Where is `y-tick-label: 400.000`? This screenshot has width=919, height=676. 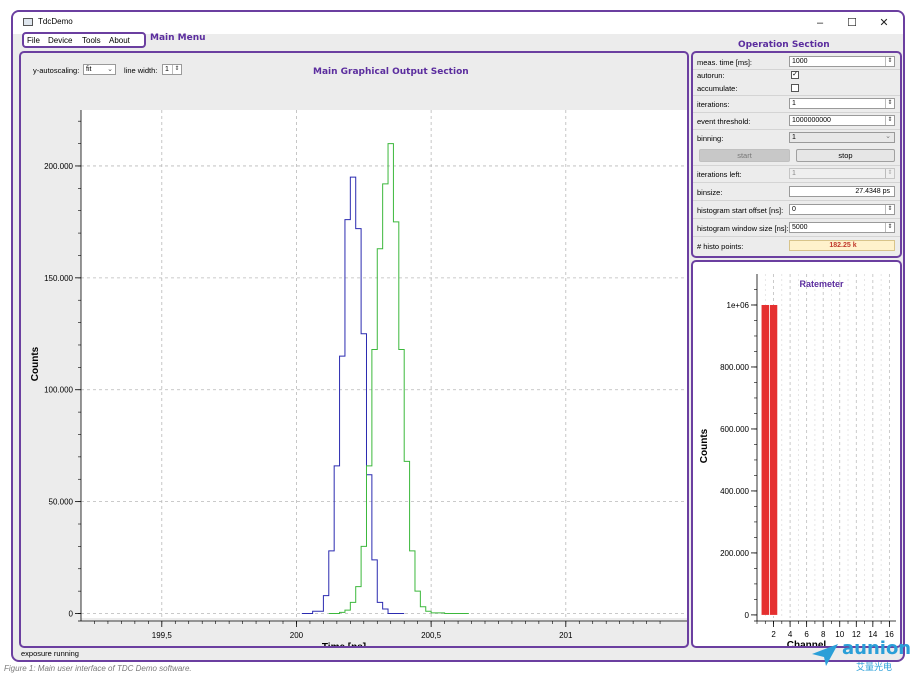
y-tick-label: 400.000 is located at coordinates (734, 491).